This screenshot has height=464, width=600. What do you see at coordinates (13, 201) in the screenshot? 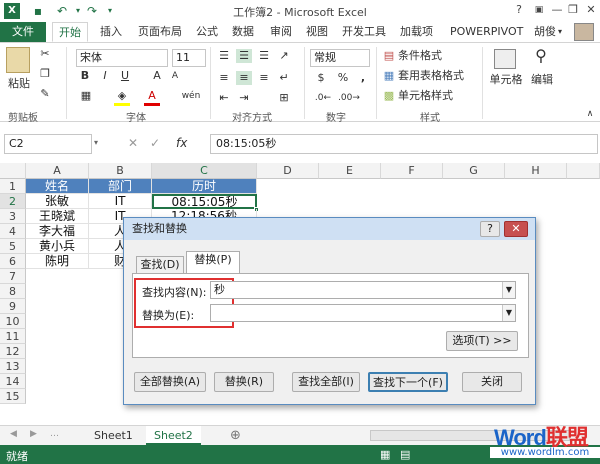
I see `row-header: 2` at bounding box center [13, 201].